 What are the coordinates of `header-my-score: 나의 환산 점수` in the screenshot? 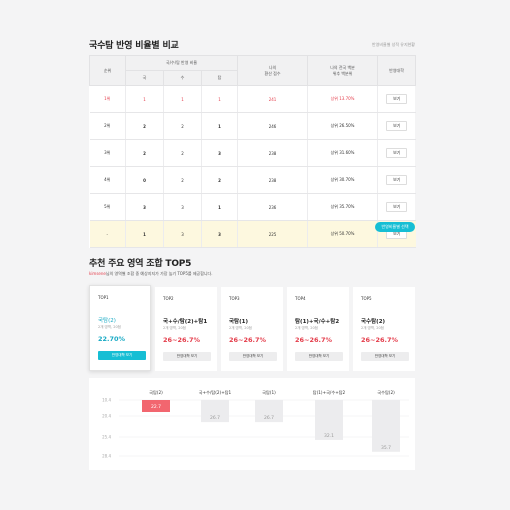 It's located at (273, 70).